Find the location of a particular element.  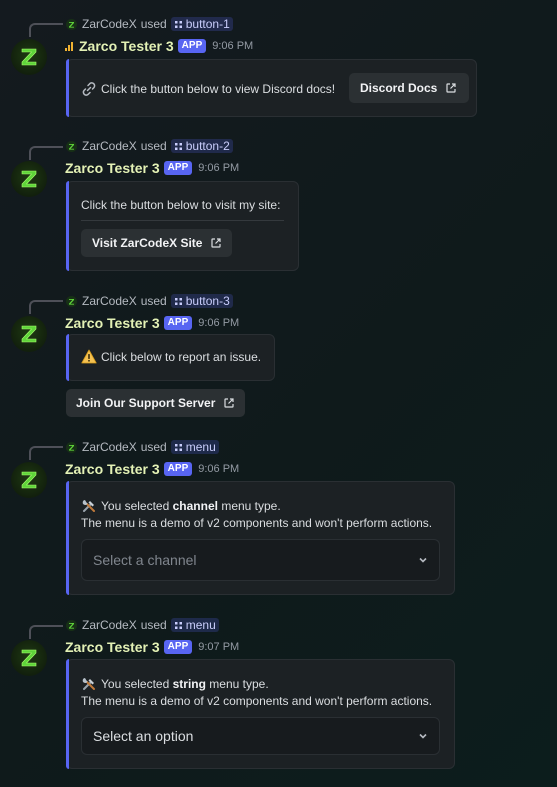

discord-docs-button: Discord Docs is located at coordinates (409, 88).